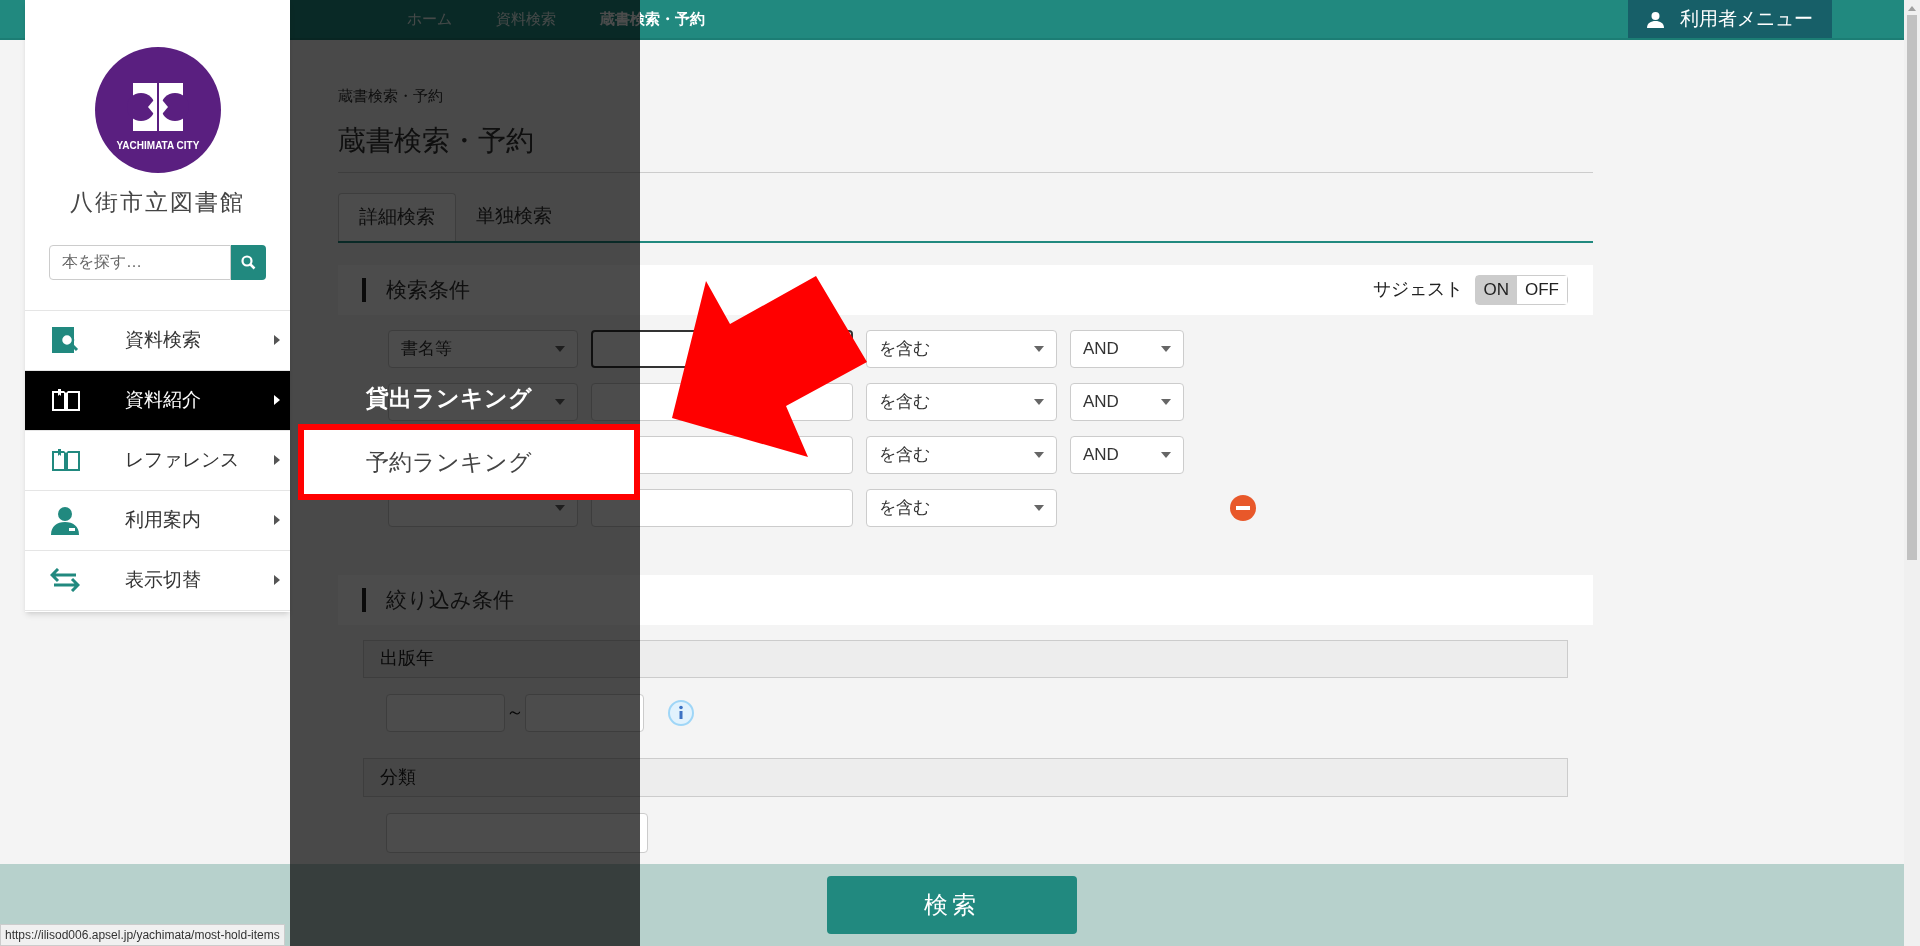 Image resolution: width=1920 pixels, height=946 pixels. Describe the element at coordinates (157, 580) in the screenshot. I see `sidebar-item: 表示切替` at that location.